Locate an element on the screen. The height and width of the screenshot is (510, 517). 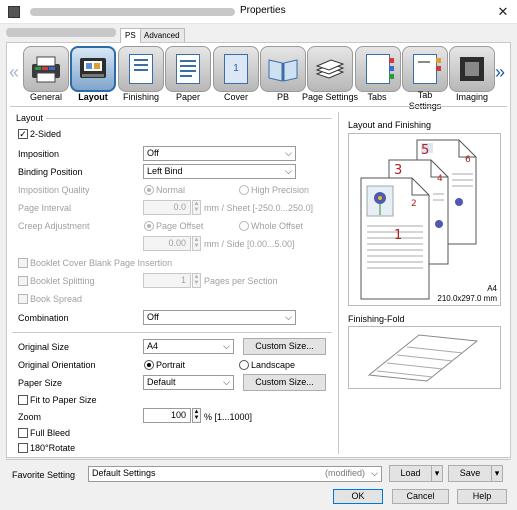
quality-normal-radio is located at coordinates (149, 190).